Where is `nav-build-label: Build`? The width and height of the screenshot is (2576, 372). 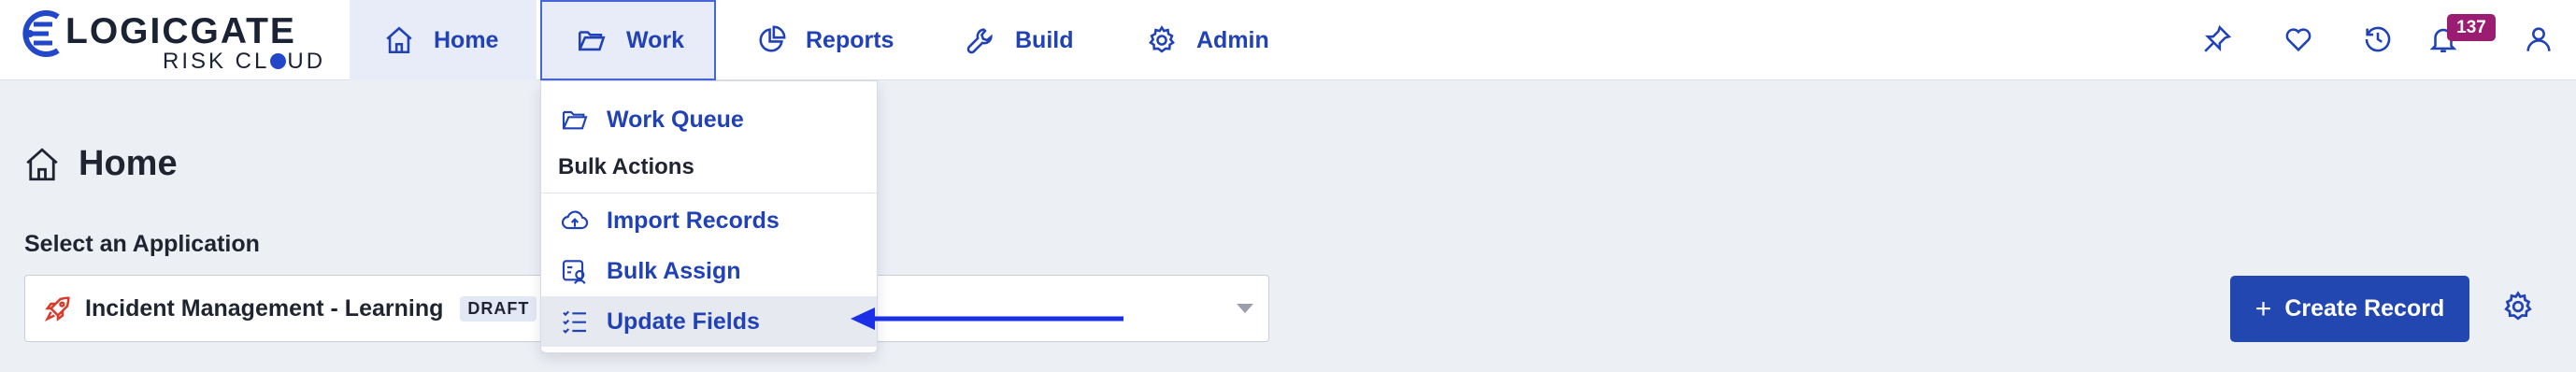
nav-build-label: Build is located at coordinates (1044, 39).